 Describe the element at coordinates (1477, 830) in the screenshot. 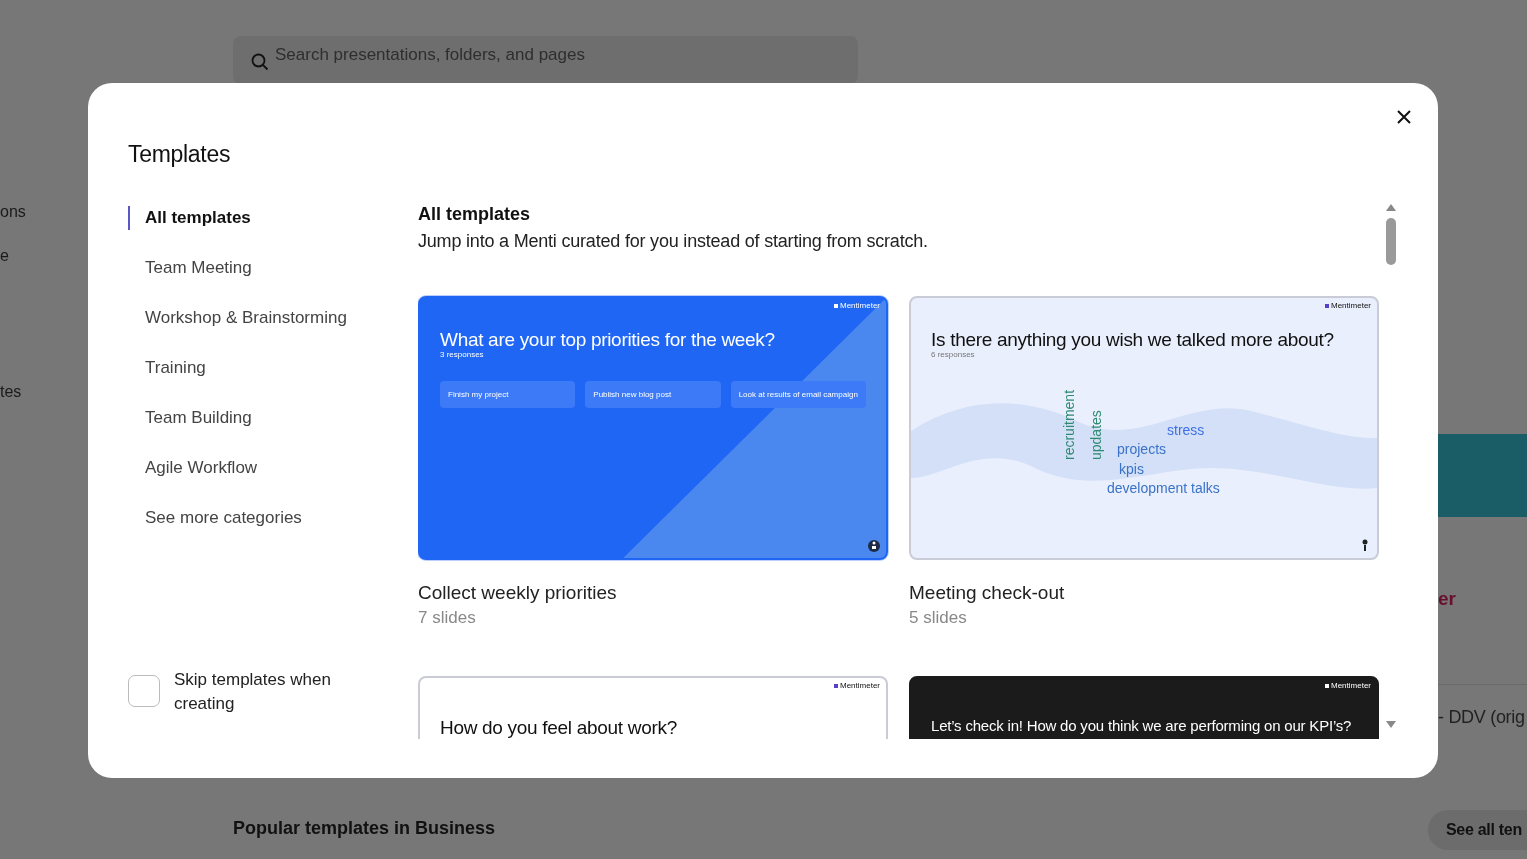

I see `see-all-button: See all ten` at that location.